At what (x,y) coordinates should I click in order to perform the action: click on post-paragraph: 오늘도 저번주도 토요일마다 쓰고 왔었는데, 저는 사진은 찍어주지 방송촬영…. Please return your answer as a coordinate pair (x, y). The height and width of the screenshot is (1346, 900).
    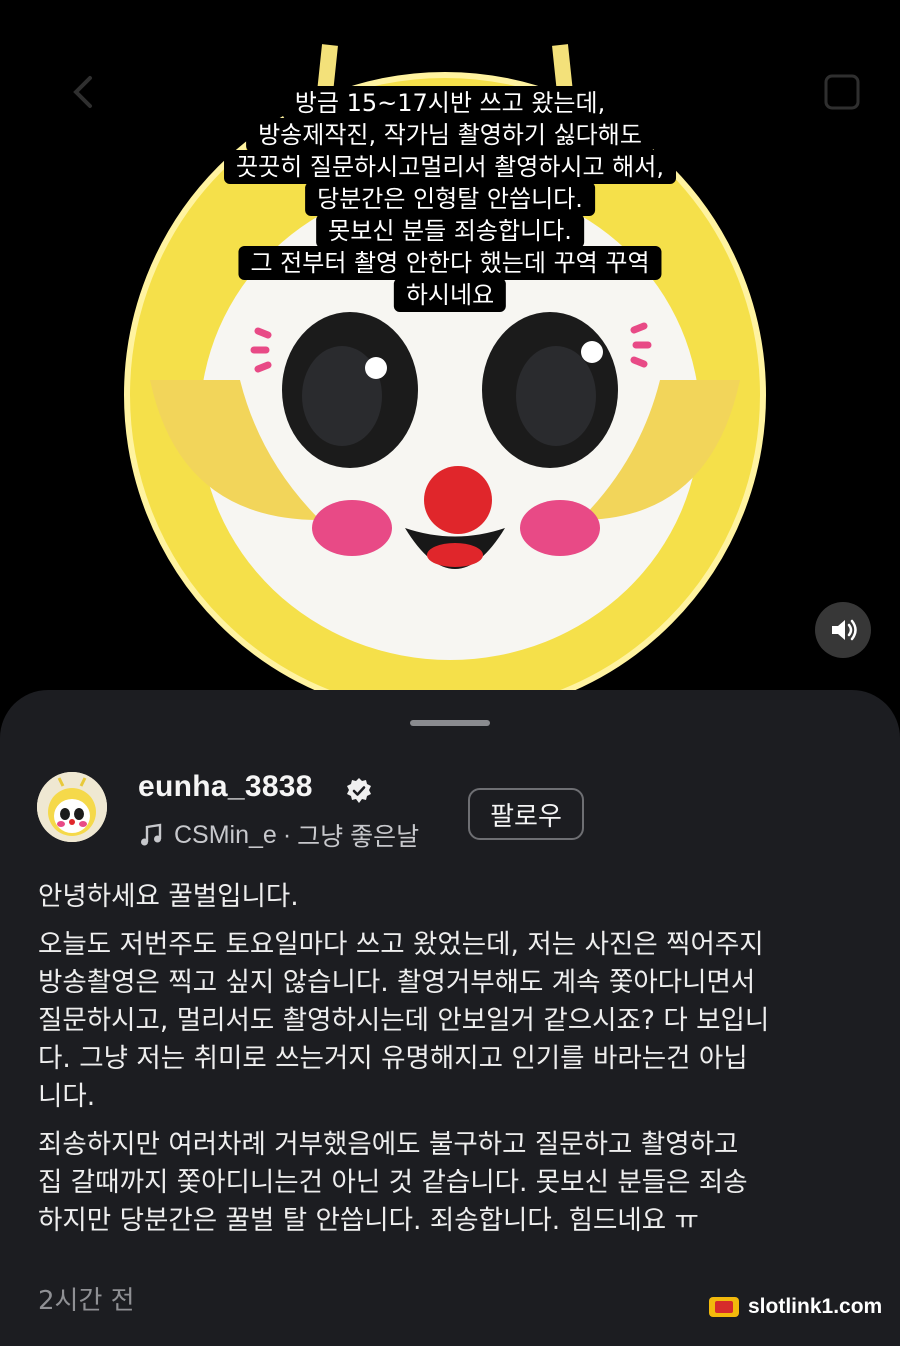
    Looking at the image, I should click on (404, 1020).